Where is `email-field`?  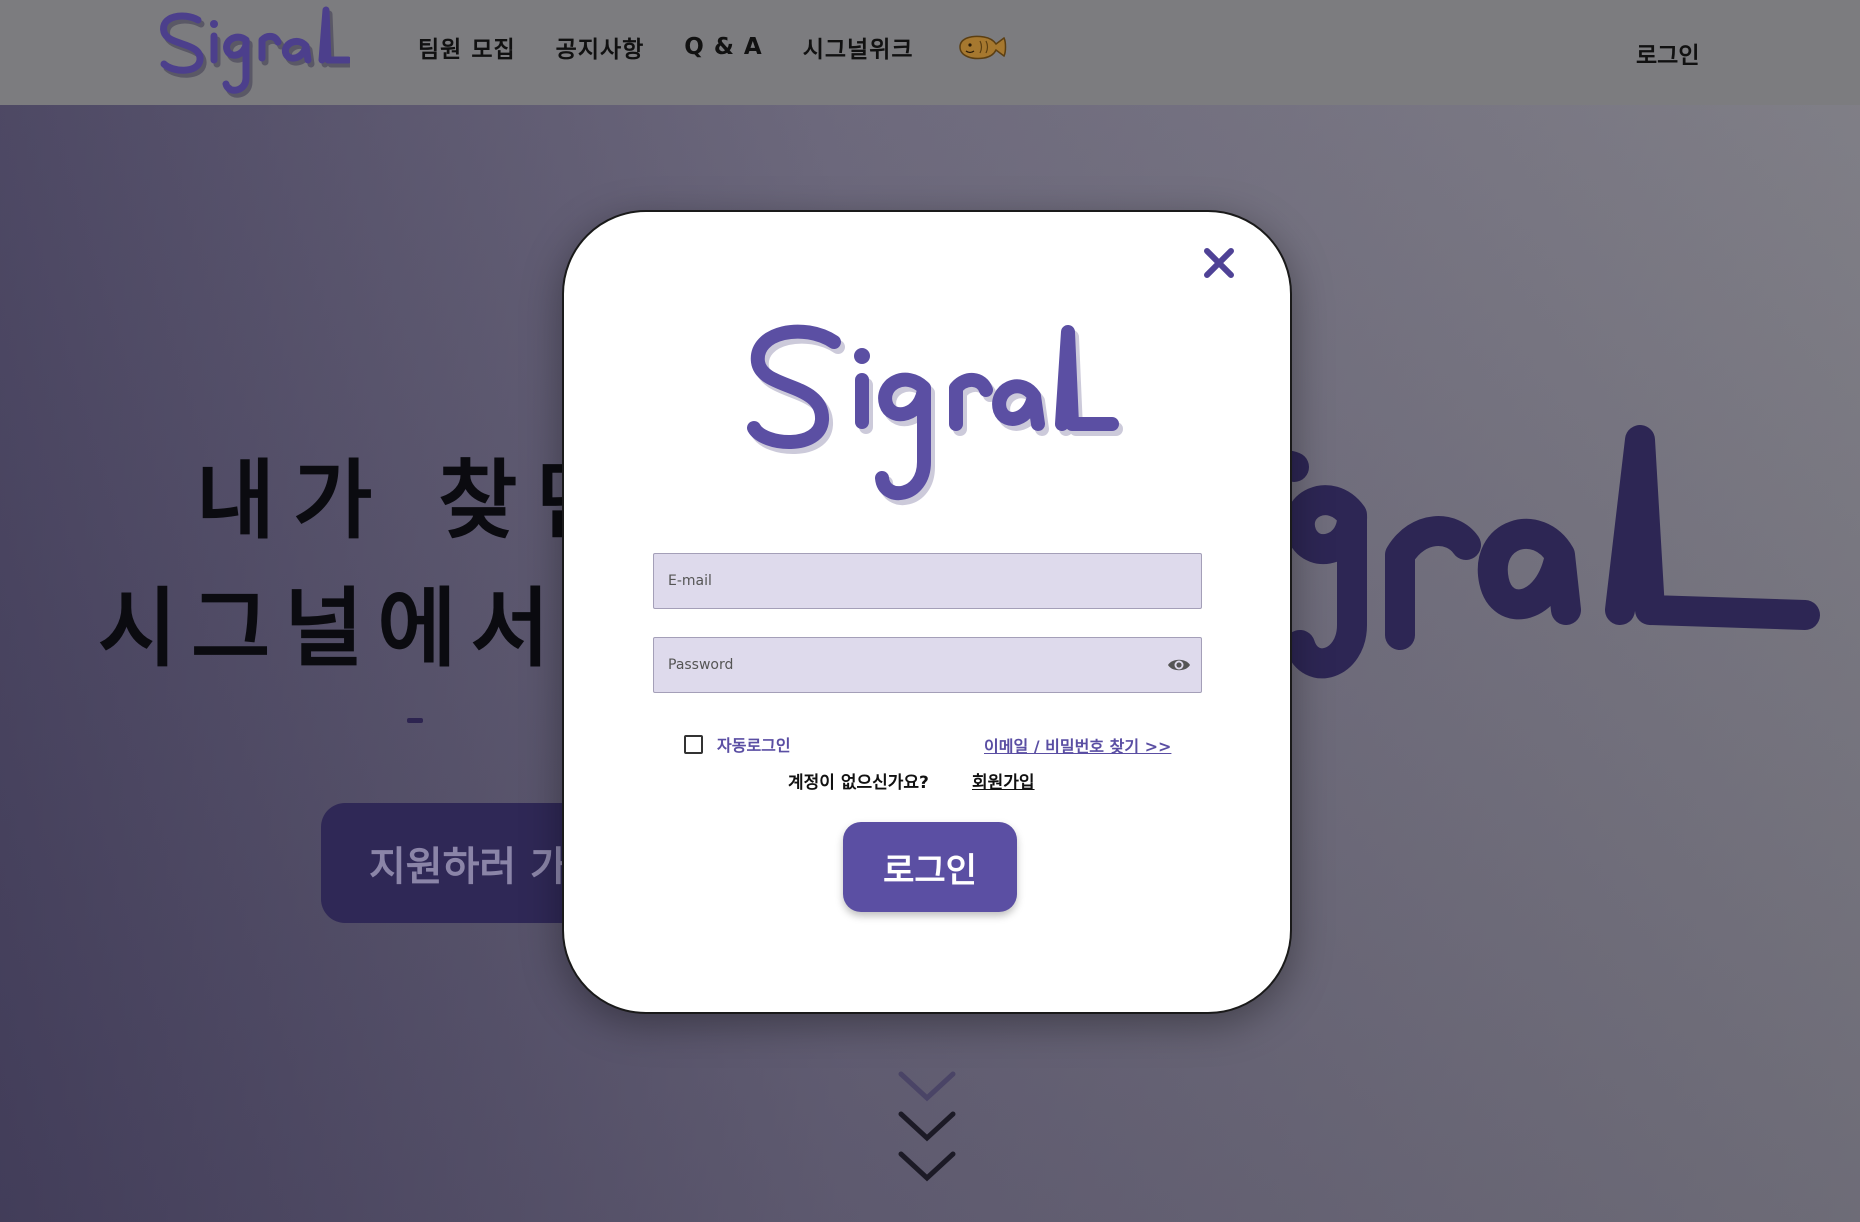
email-field is located at coordinates (927, 581).